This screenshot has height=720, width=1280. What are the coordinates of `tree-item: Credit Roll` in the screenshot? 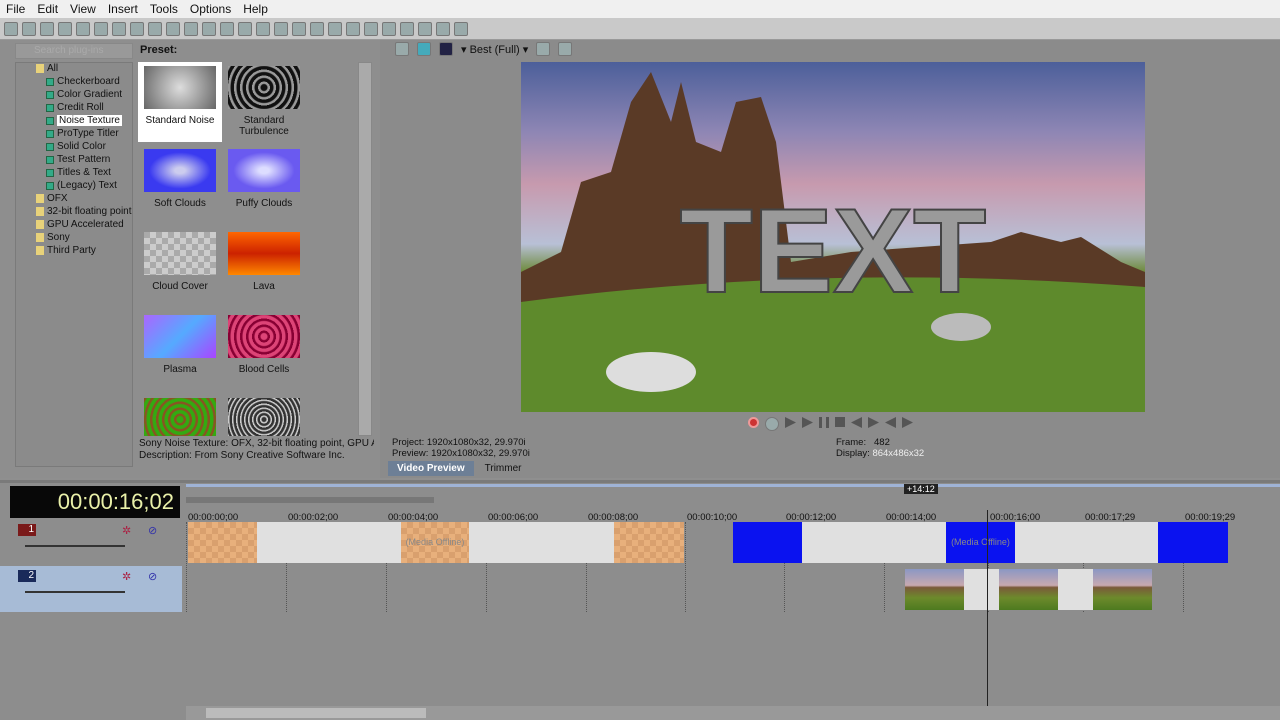 It's located at (75, 107).